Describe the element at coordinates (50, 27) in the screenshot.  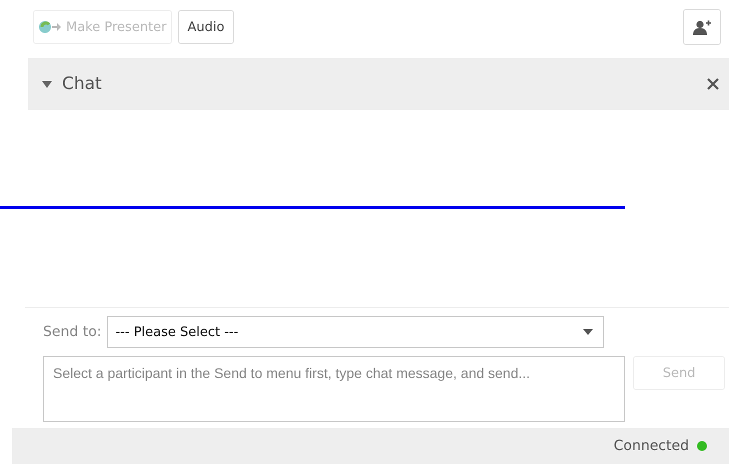
I see `presenter-arrow-icon` at that location.